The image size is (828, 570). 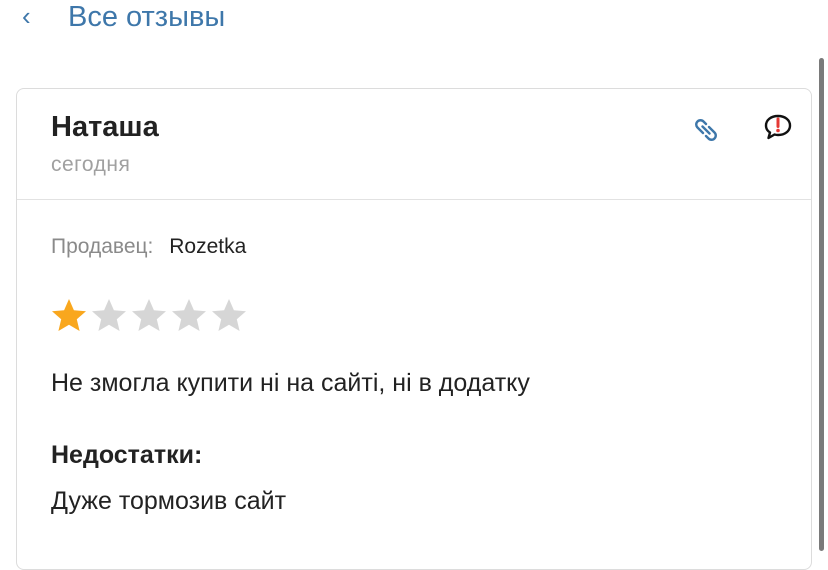 I want to click on cons-text: Дуже тормозив сайт, so click(x=169, y=501).